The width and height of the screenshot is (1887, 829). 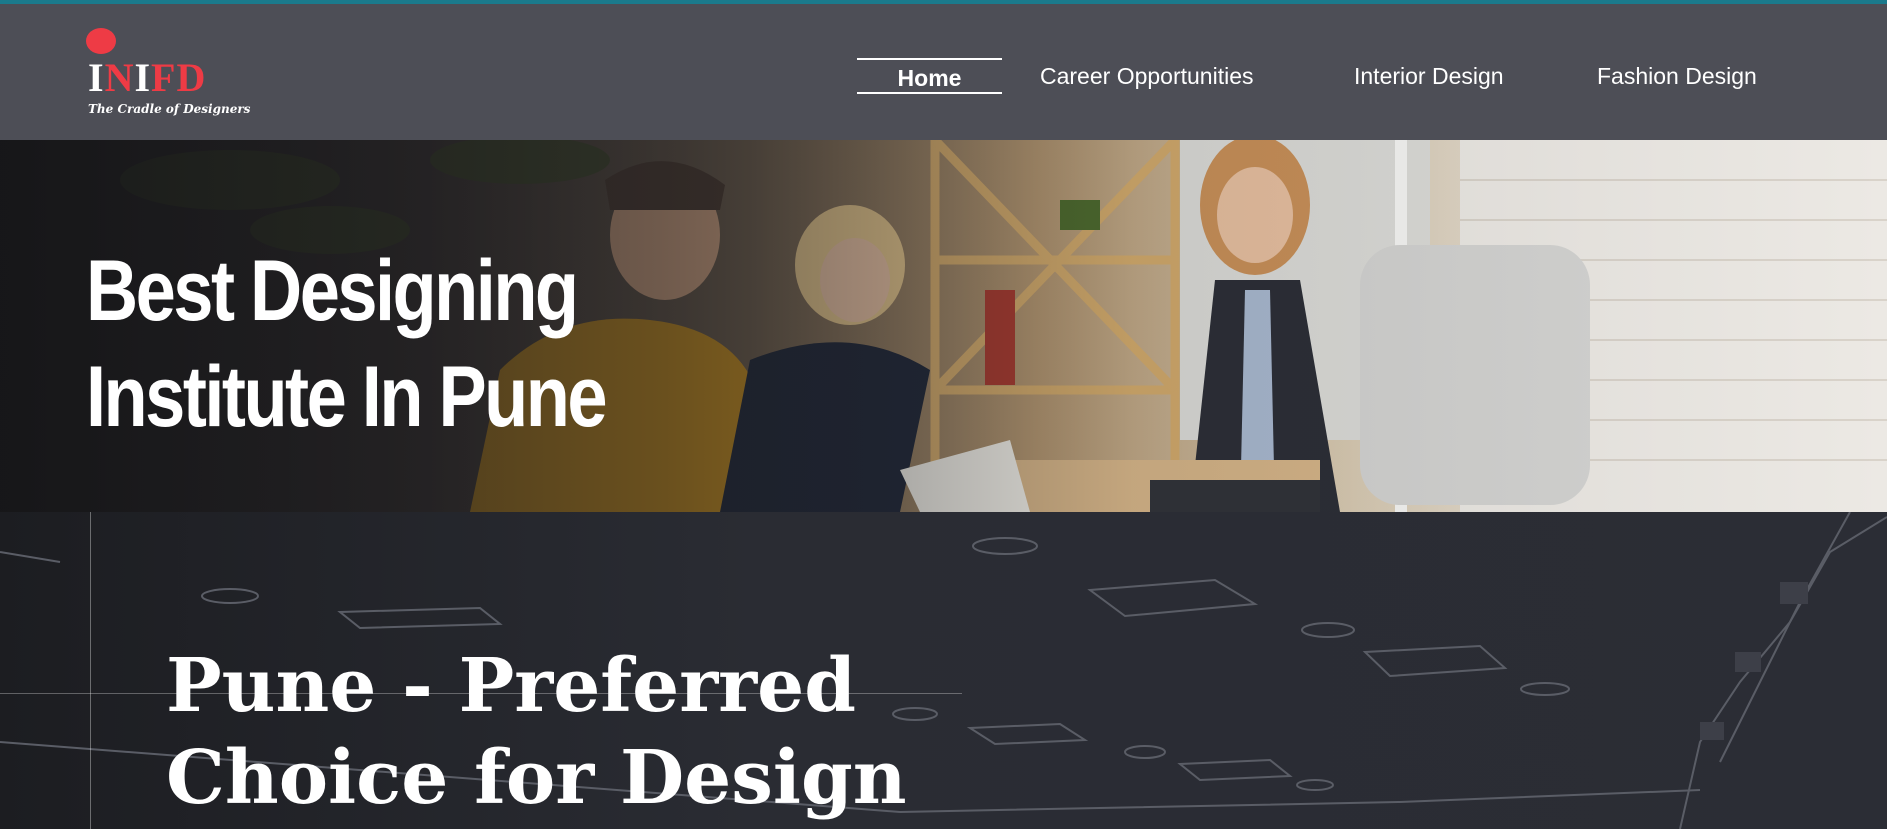 I want to click on nav-item-career-opportunities: Career Opportunities, so click(x=1147, y=76).